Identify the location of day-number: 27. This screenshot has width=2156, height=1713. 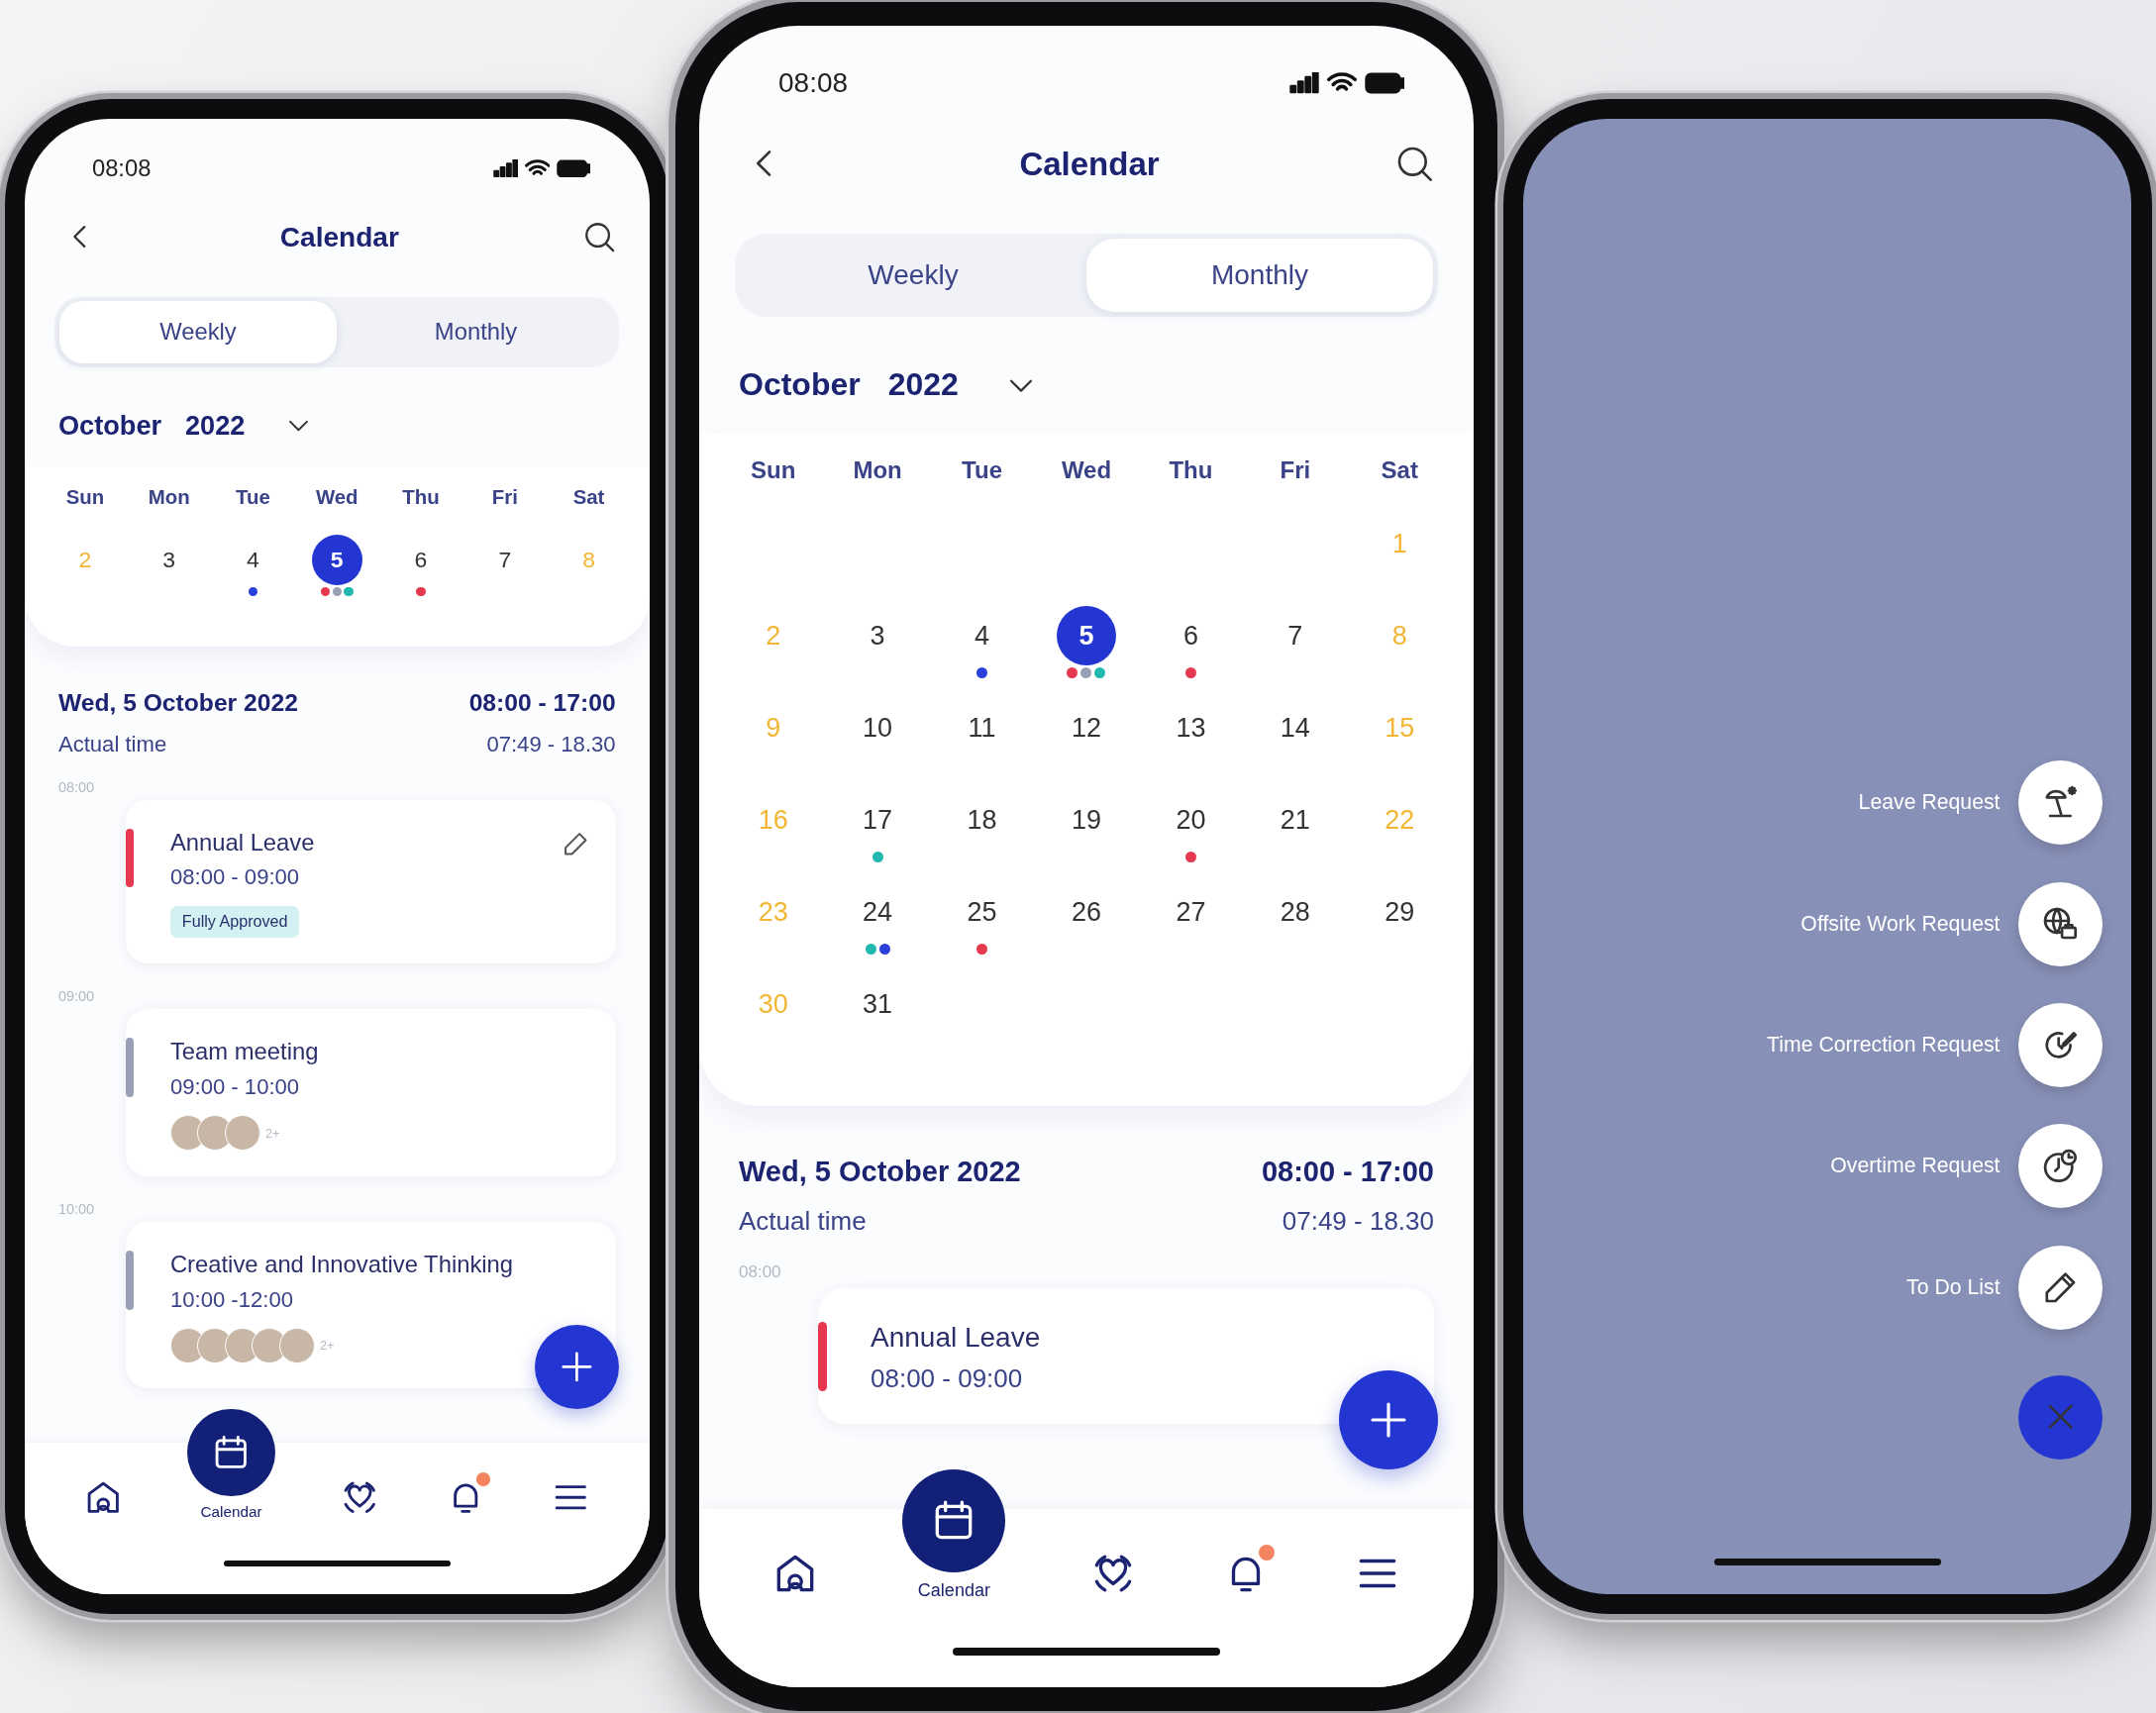
(1191, 912).